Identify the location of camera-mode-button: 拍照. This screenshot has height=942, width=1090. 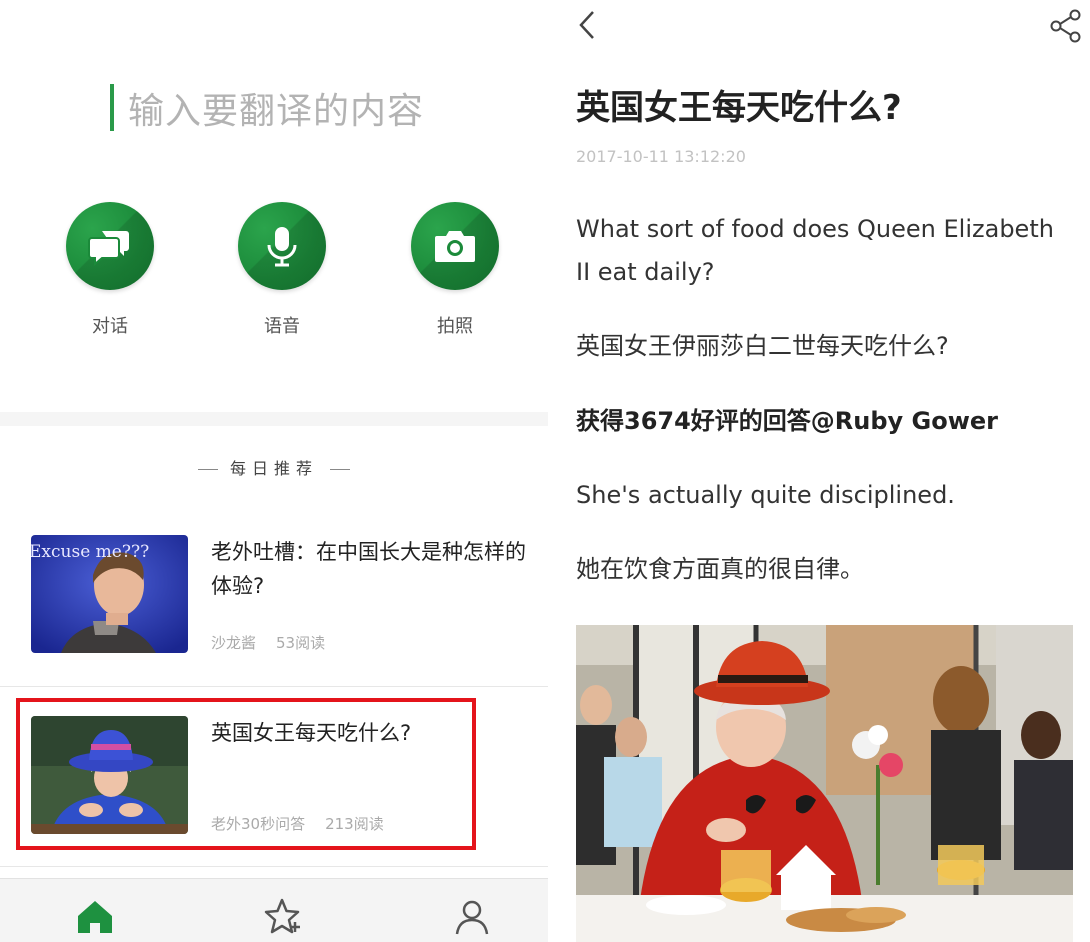
(455, 270).